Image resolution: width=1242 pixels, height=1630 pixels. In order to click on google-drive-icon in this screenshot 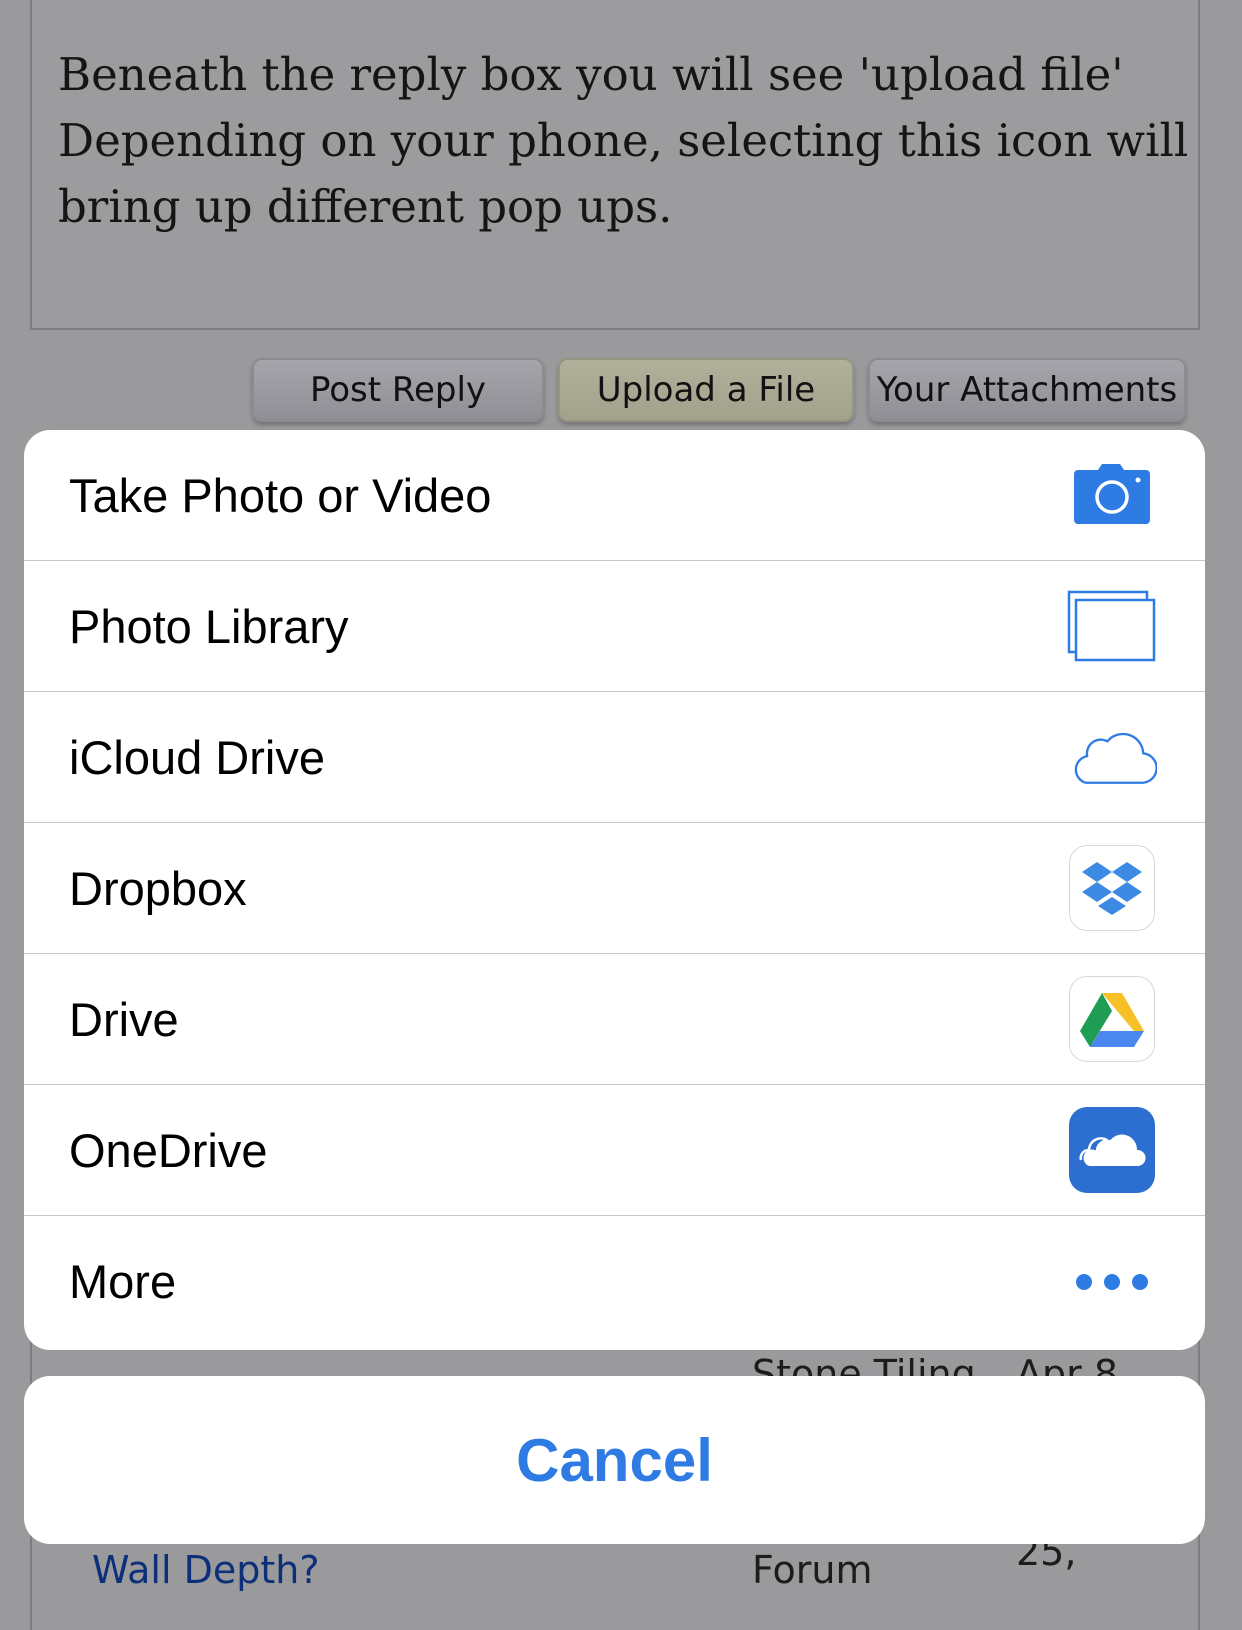, I will do `click(1112, 1019)`.